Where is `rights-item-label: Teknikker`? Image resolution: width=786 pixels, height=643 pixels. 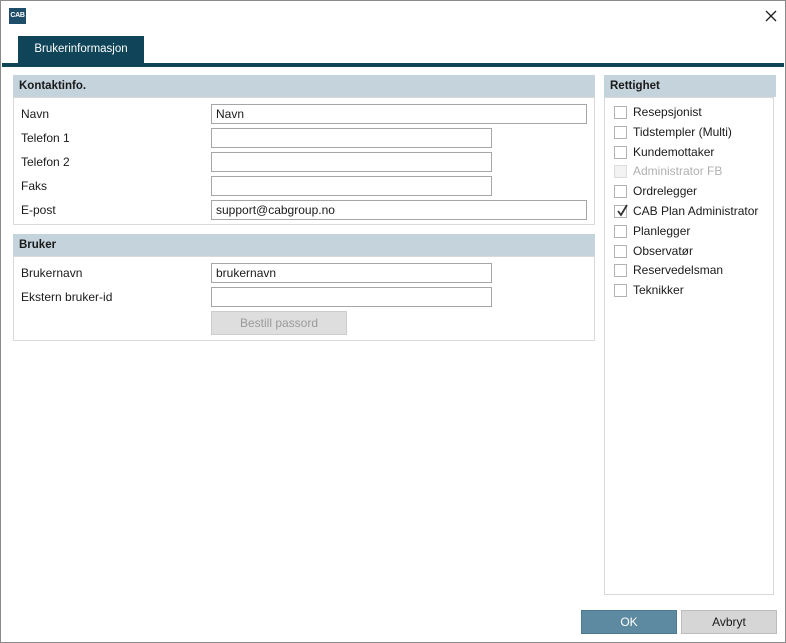
rights-item-label: Teknikker is located at coordinates (658, 290).